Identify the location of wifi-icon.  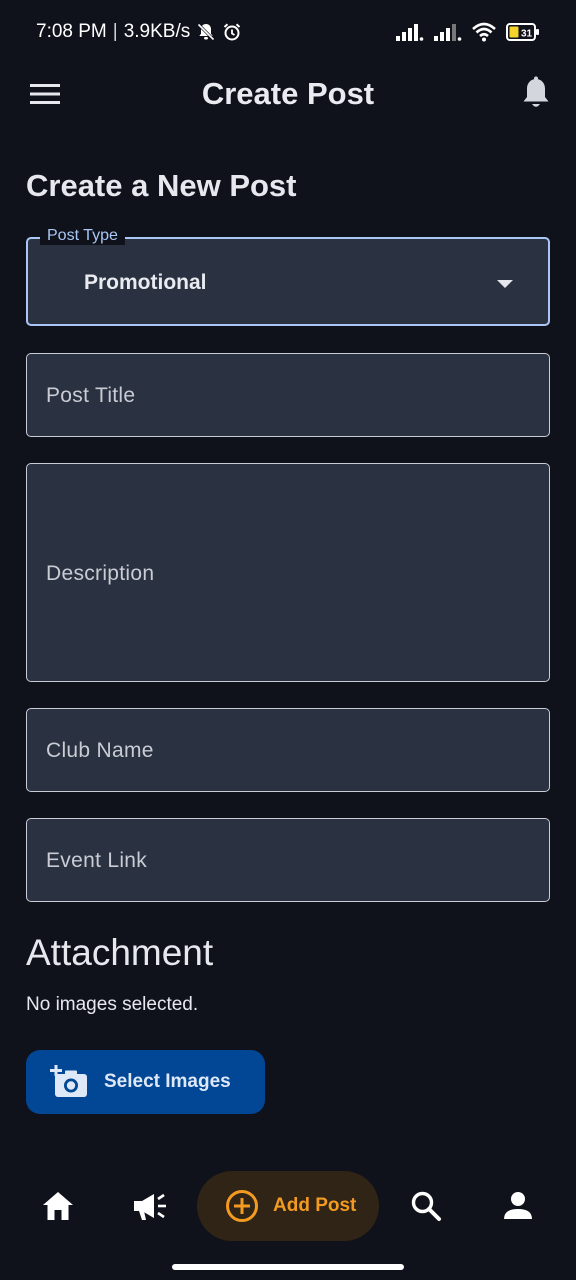
(484, 32).